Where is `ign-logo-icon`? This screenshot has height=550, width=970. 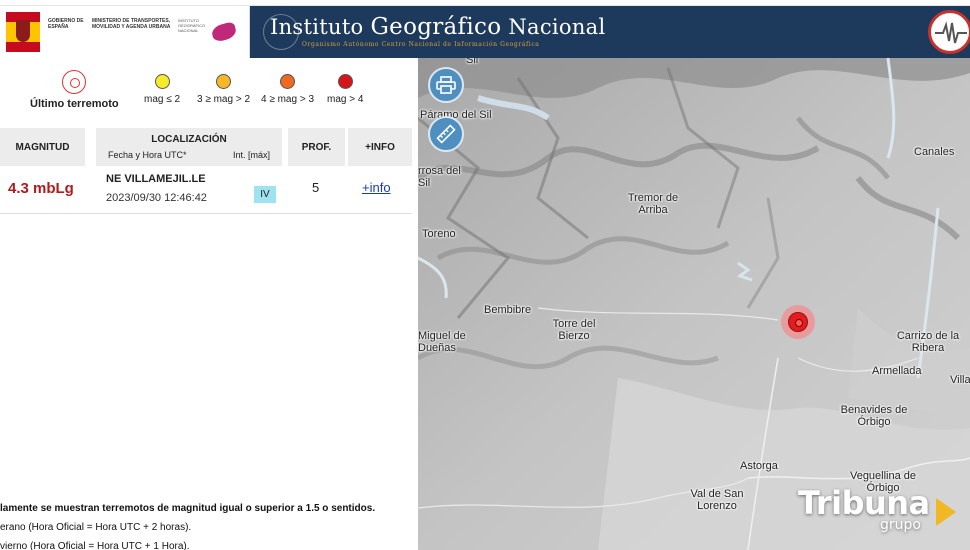 ign-logo-icon is located at coordinates (224, 32).